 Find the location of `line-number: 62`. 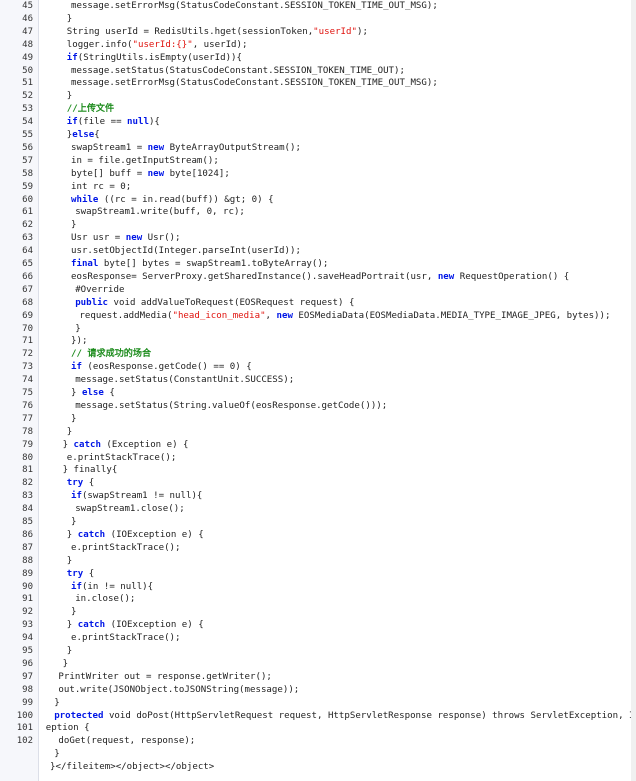

line-number: 62 is located at coordinates (27, 225).